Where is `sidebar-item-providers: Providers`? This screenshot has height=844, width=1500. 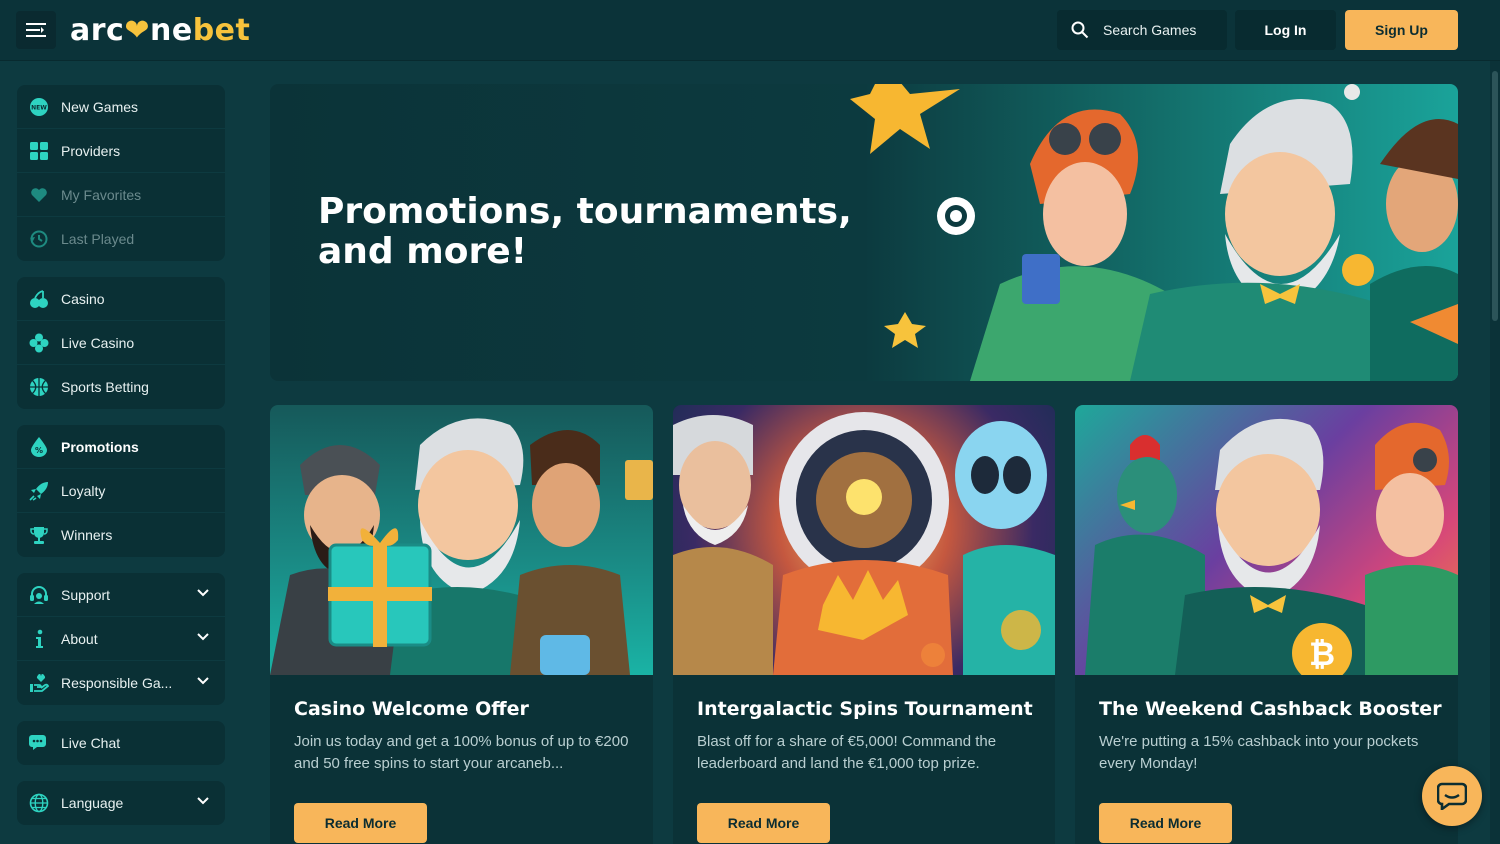
sidebar-item-providers: Providers is located at coordinates (121, 151).